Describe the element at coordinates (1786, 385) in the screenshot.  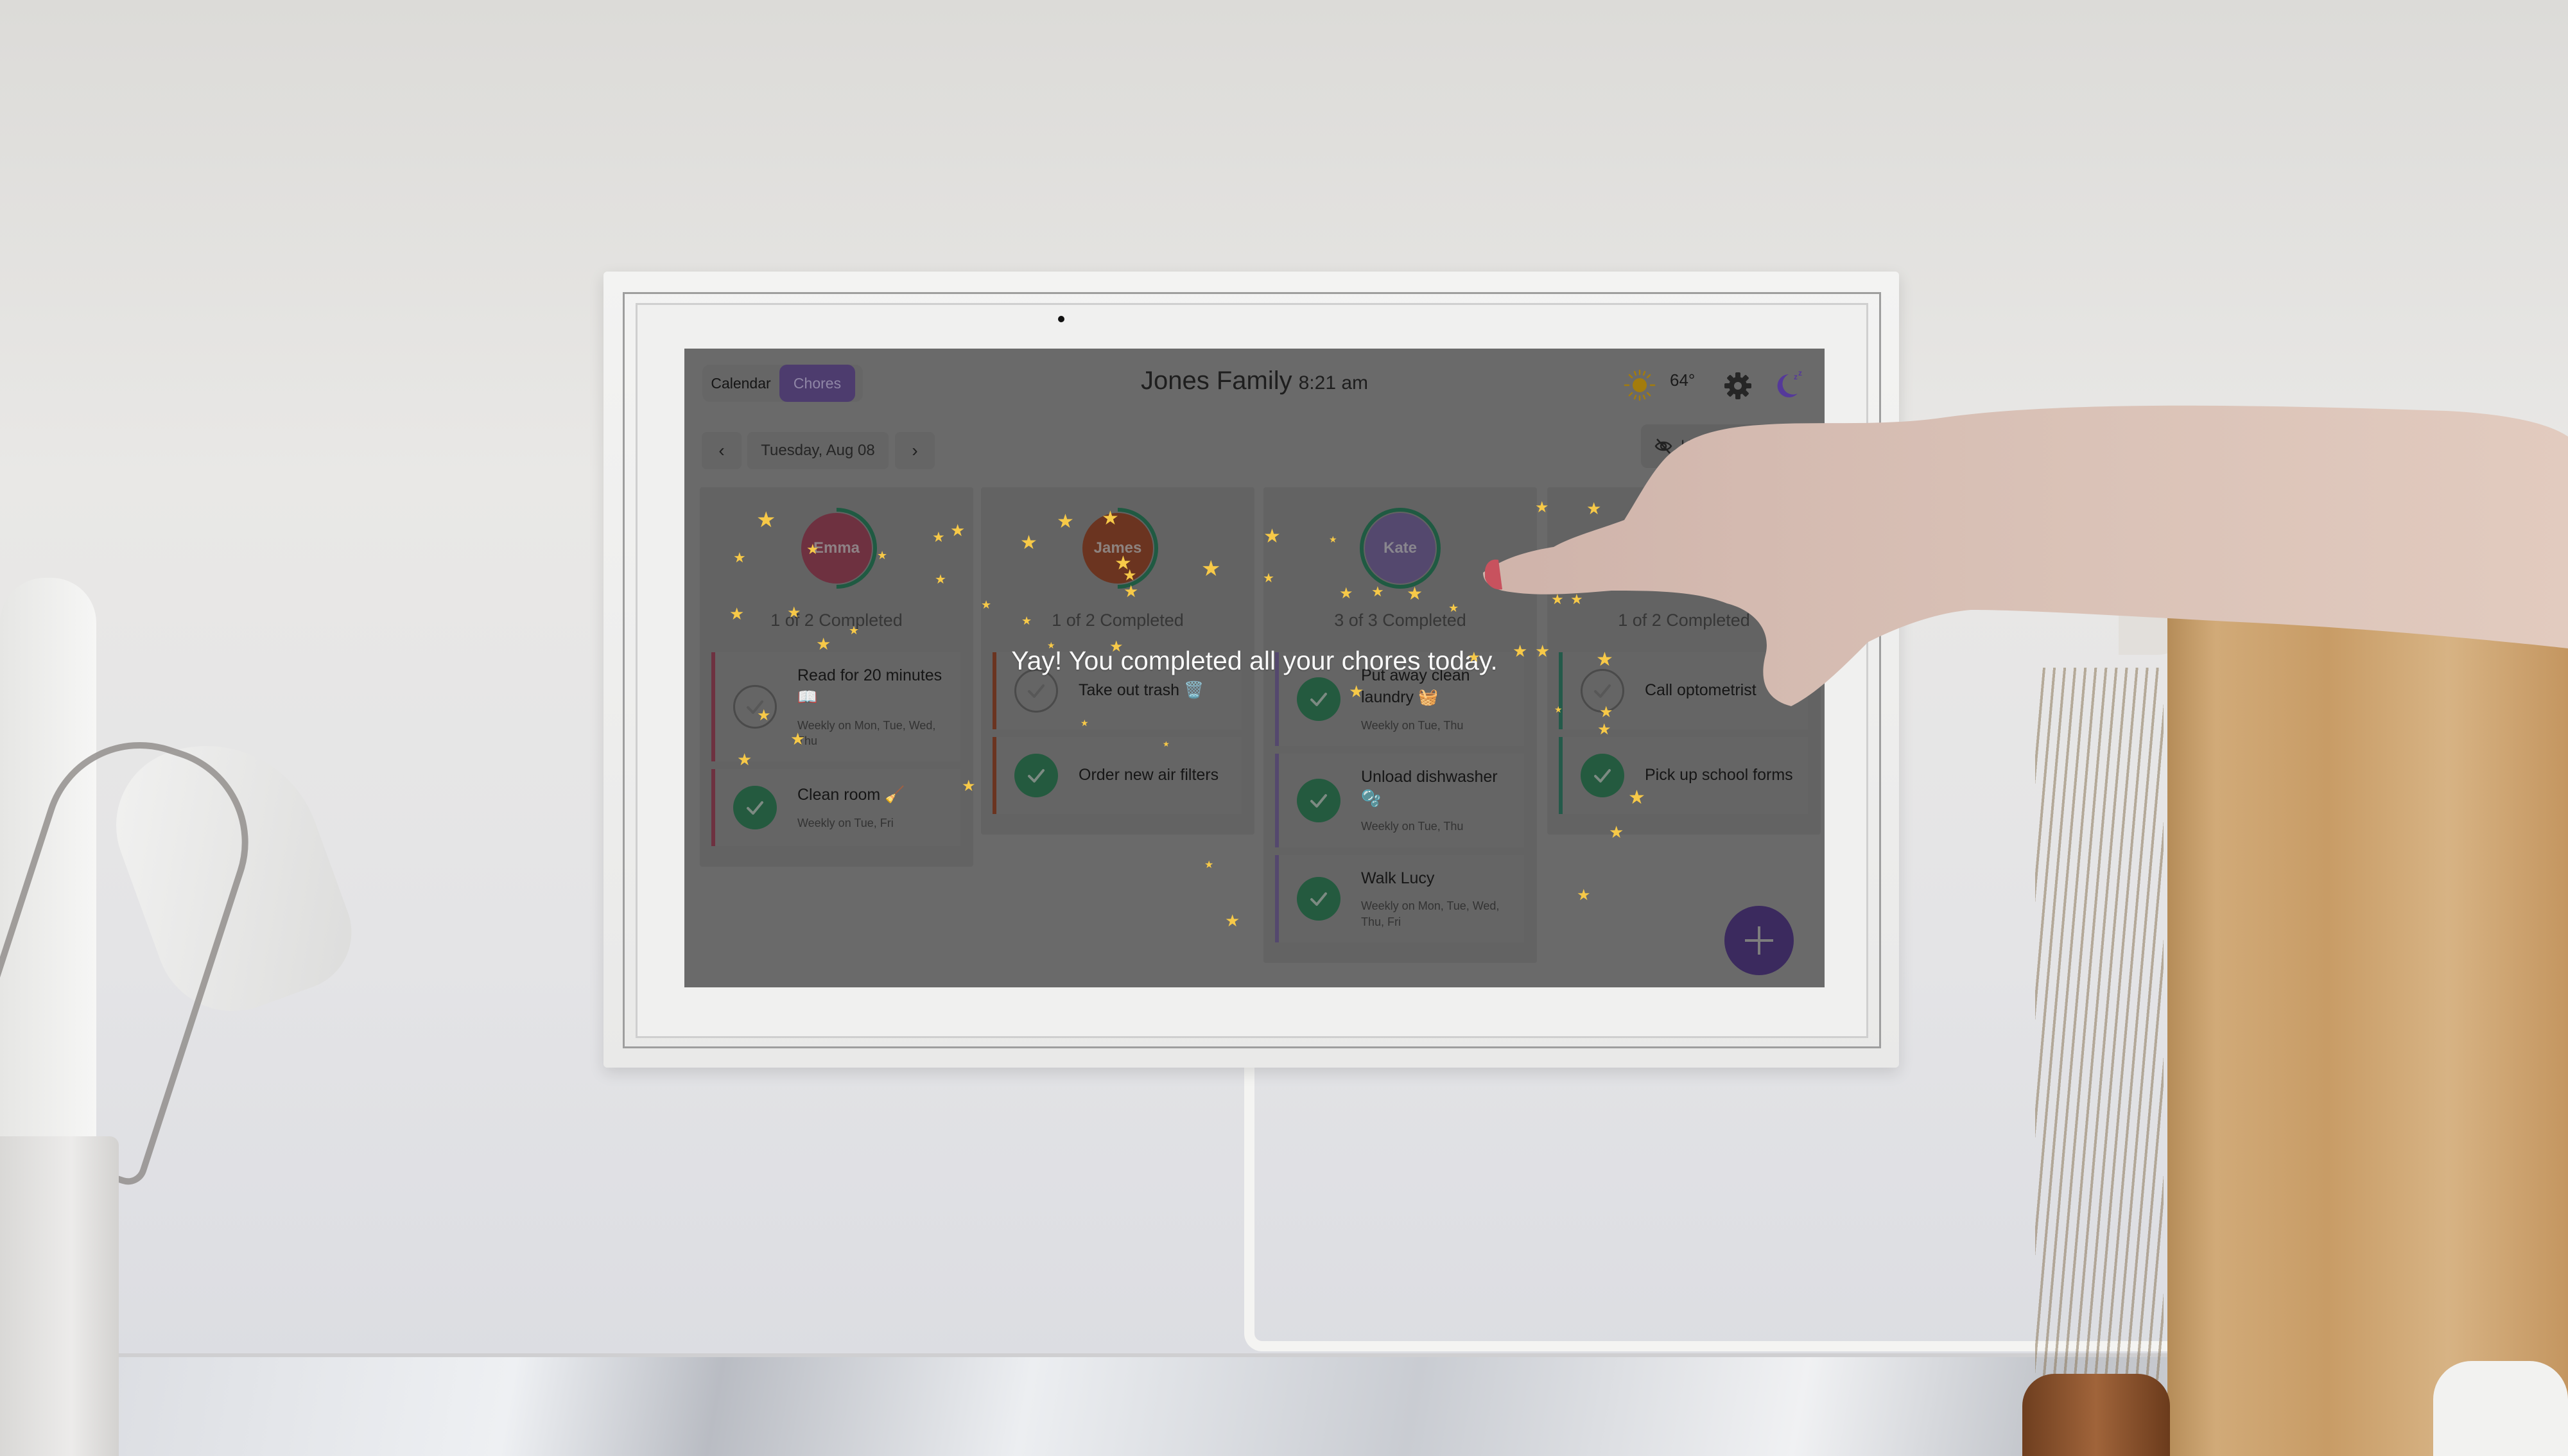
I see `moon-sleep-icon: z z` at that location.